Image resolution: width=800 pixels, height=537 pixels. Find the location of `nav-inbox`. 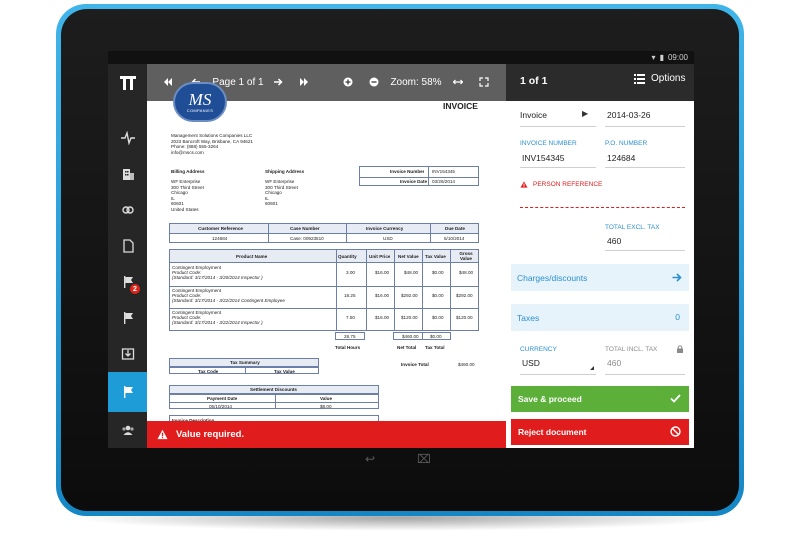

nav-inbox is located at coordinates (127, 354).